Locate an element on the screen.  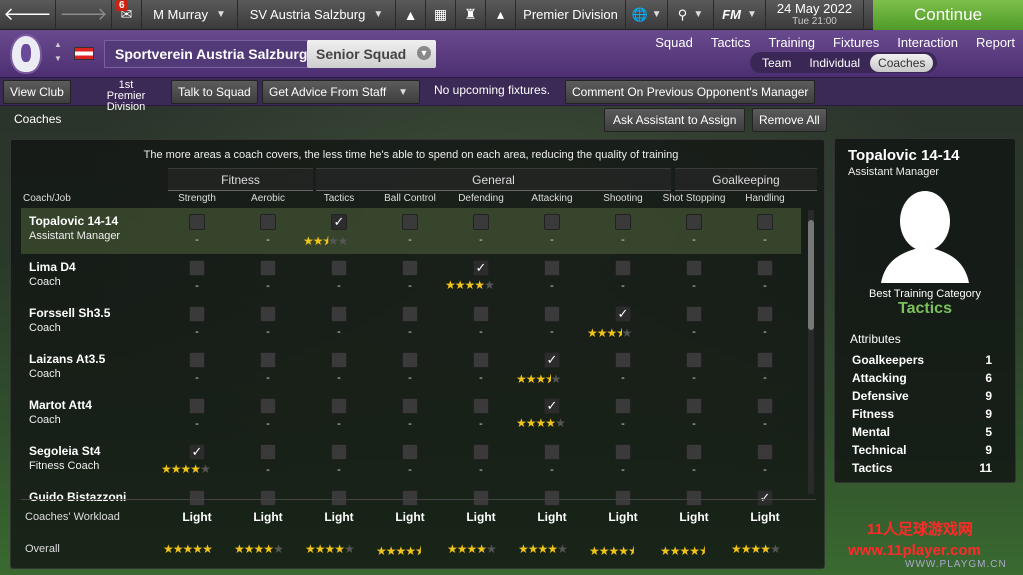
remove-all-button: Remove All is located at coordinates (789, 120).